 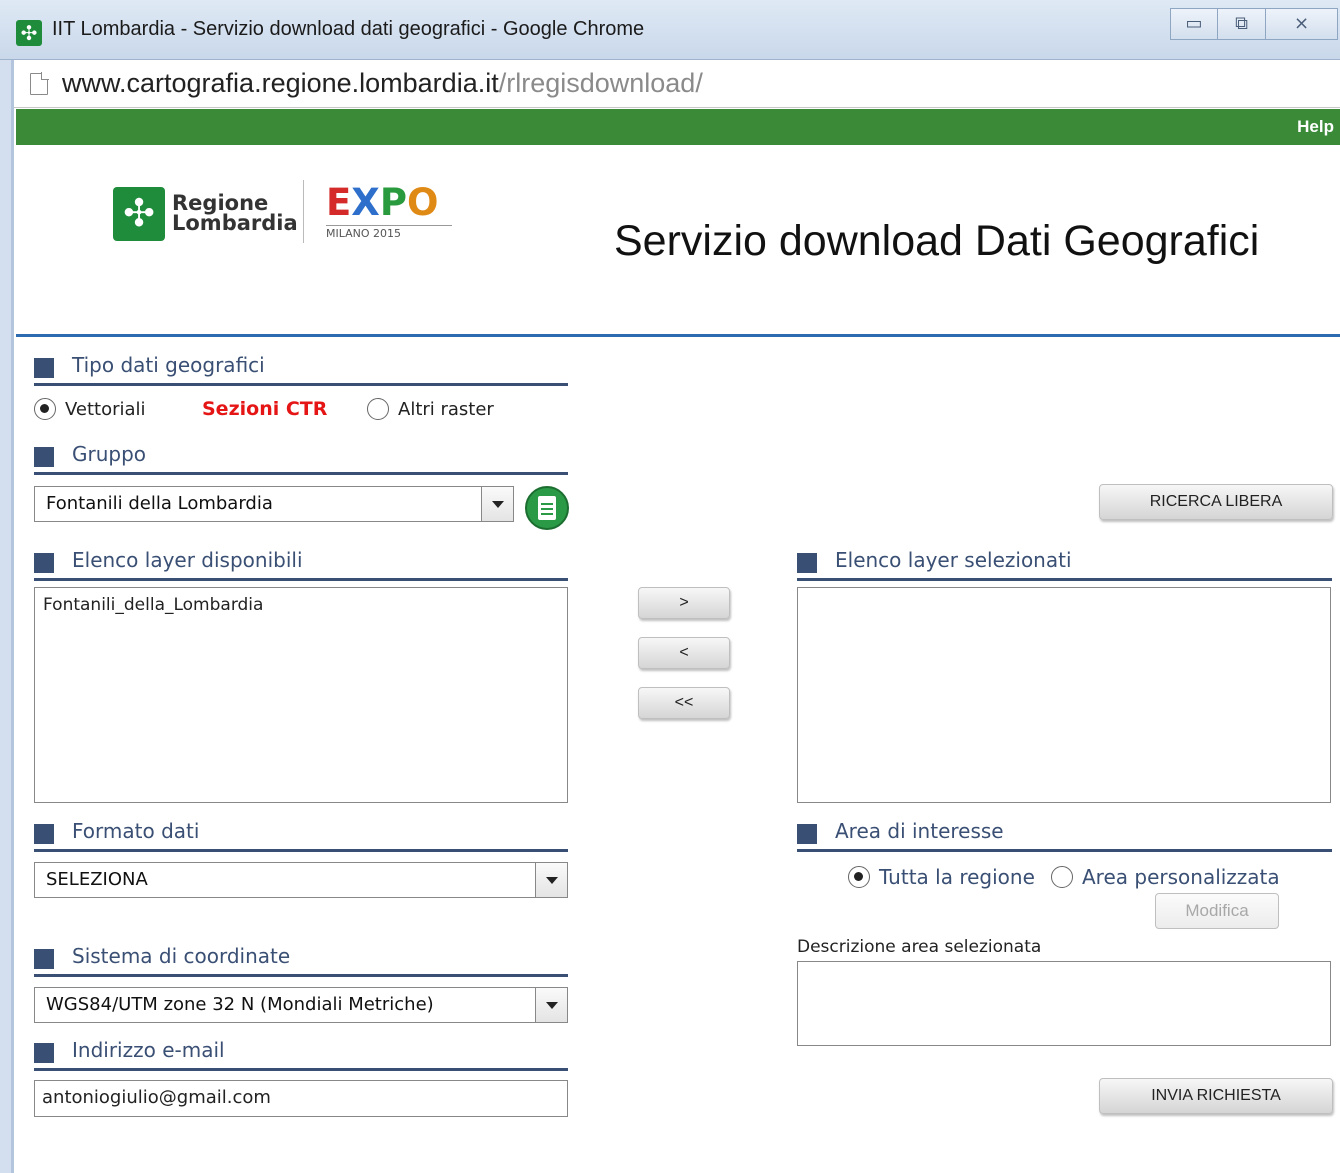 I want to click on url-path: /rlregisdownload/, so click(x=600, y=83).